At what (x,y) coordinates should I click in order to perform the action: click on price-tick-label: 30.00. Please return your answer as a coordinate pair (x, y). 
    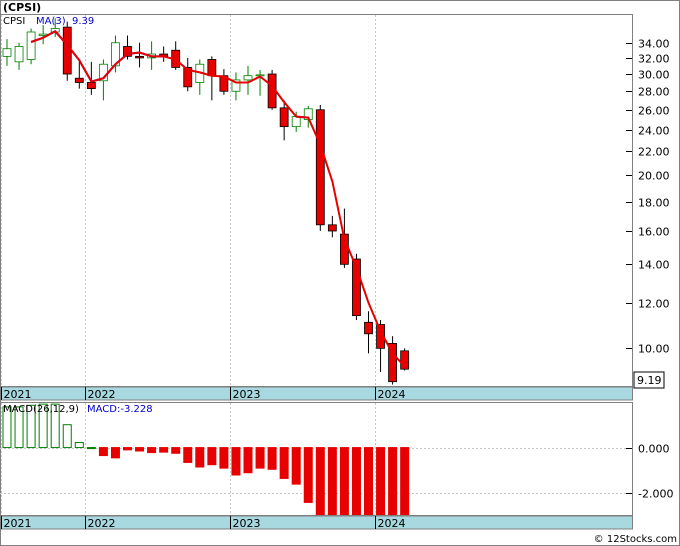
    Looking at the image, I should click on (654, 75).